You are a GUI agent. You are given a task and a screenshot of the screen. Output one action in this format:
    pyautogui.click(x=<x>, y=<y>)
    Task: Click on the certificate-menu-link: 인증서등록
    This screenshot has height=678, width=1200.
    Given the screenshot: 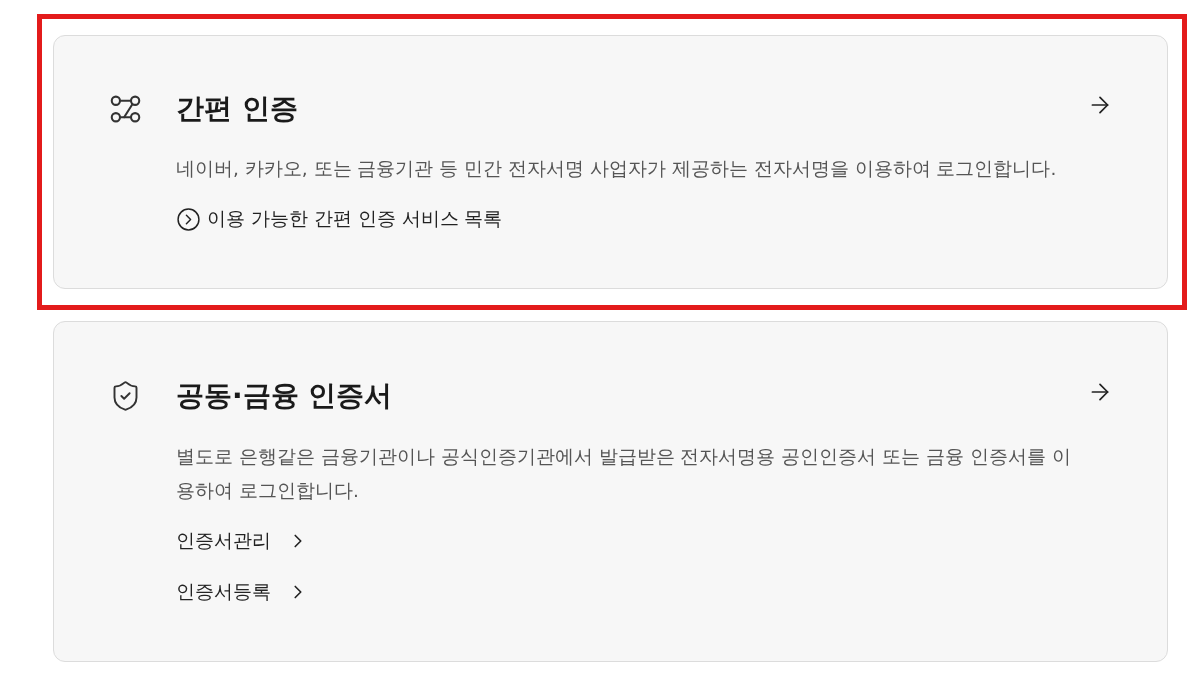 What is the action you would take?
    pyautogui.click(x=242, y=592)
    